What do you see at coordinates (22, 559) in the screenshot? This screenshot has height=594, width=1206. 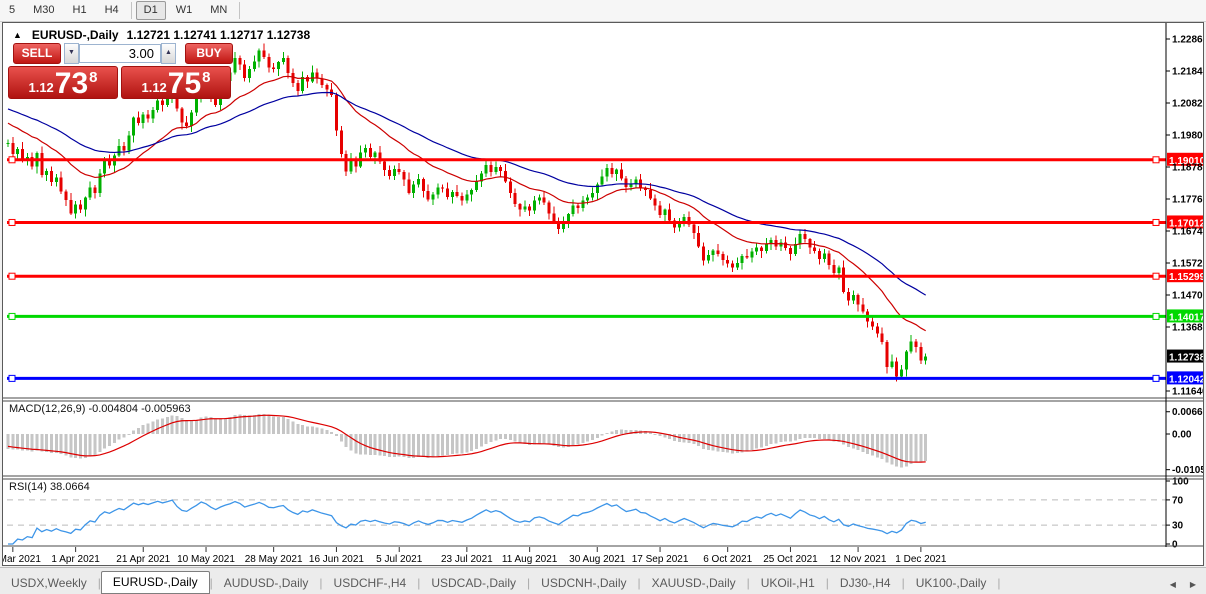 I see `svg-text: 14 Mar 2021` at bounding box center [22, 559].